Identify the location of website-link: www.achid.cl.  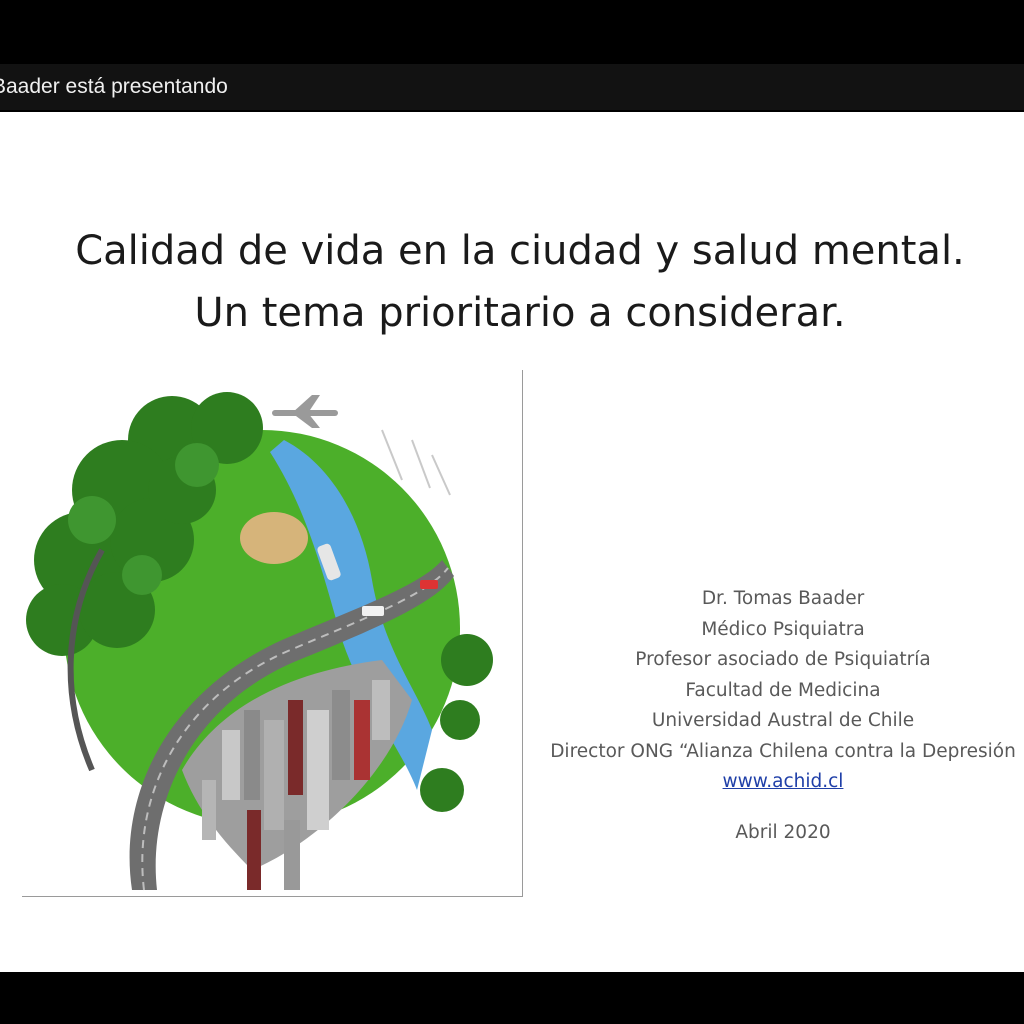
(776, 782).